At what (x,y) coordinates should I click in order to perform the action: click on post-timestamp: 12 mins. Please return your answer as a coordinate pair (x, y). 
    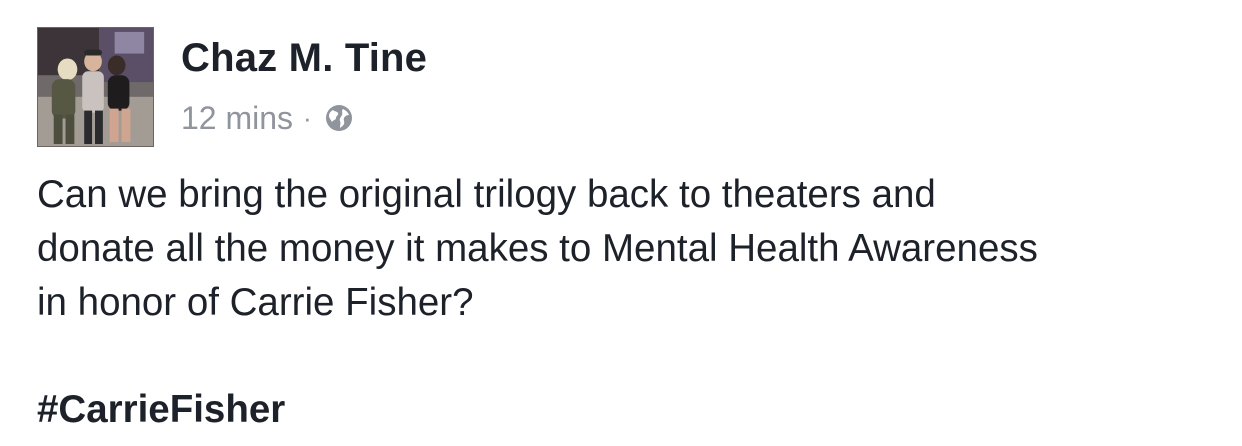
    Looking at the image, I should click on (237, 118).